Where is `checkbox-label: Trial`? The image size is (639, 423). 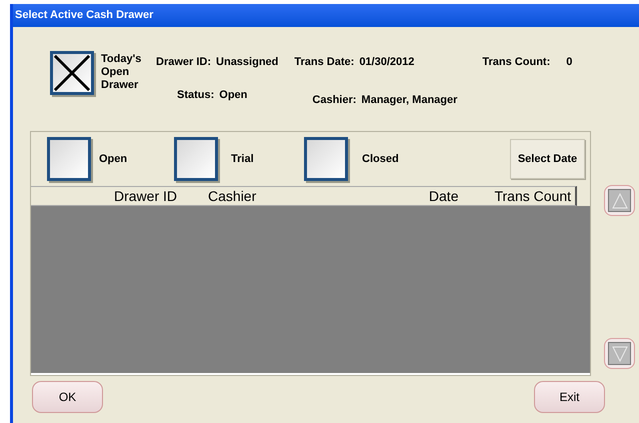 checkbox-label: Trial is located at coordinates (243, 159).